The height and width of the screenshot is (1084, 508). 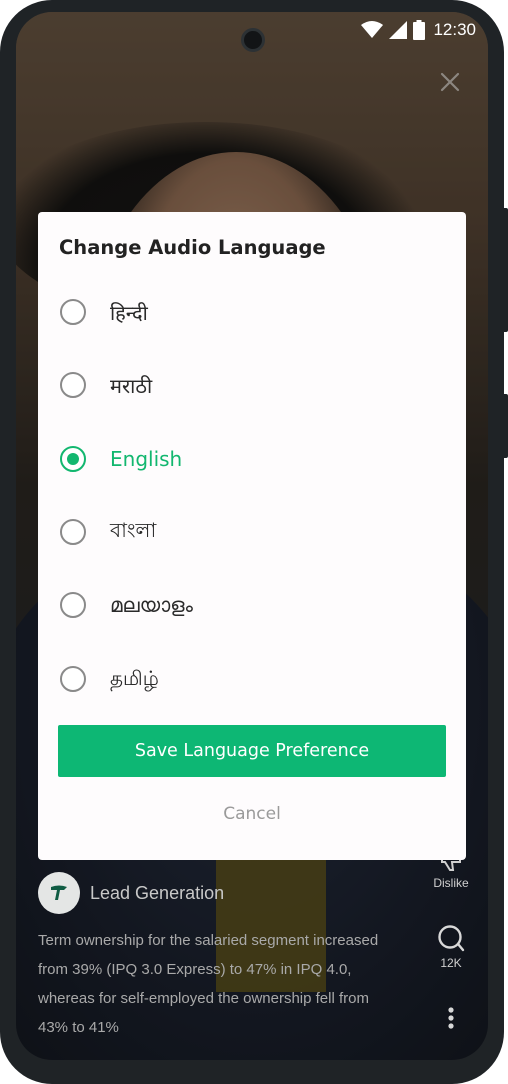 What do you see at coordinates (133, 529) in the screenshot?
I see `option-label: বাংলা` at bounding box center [133, 529].